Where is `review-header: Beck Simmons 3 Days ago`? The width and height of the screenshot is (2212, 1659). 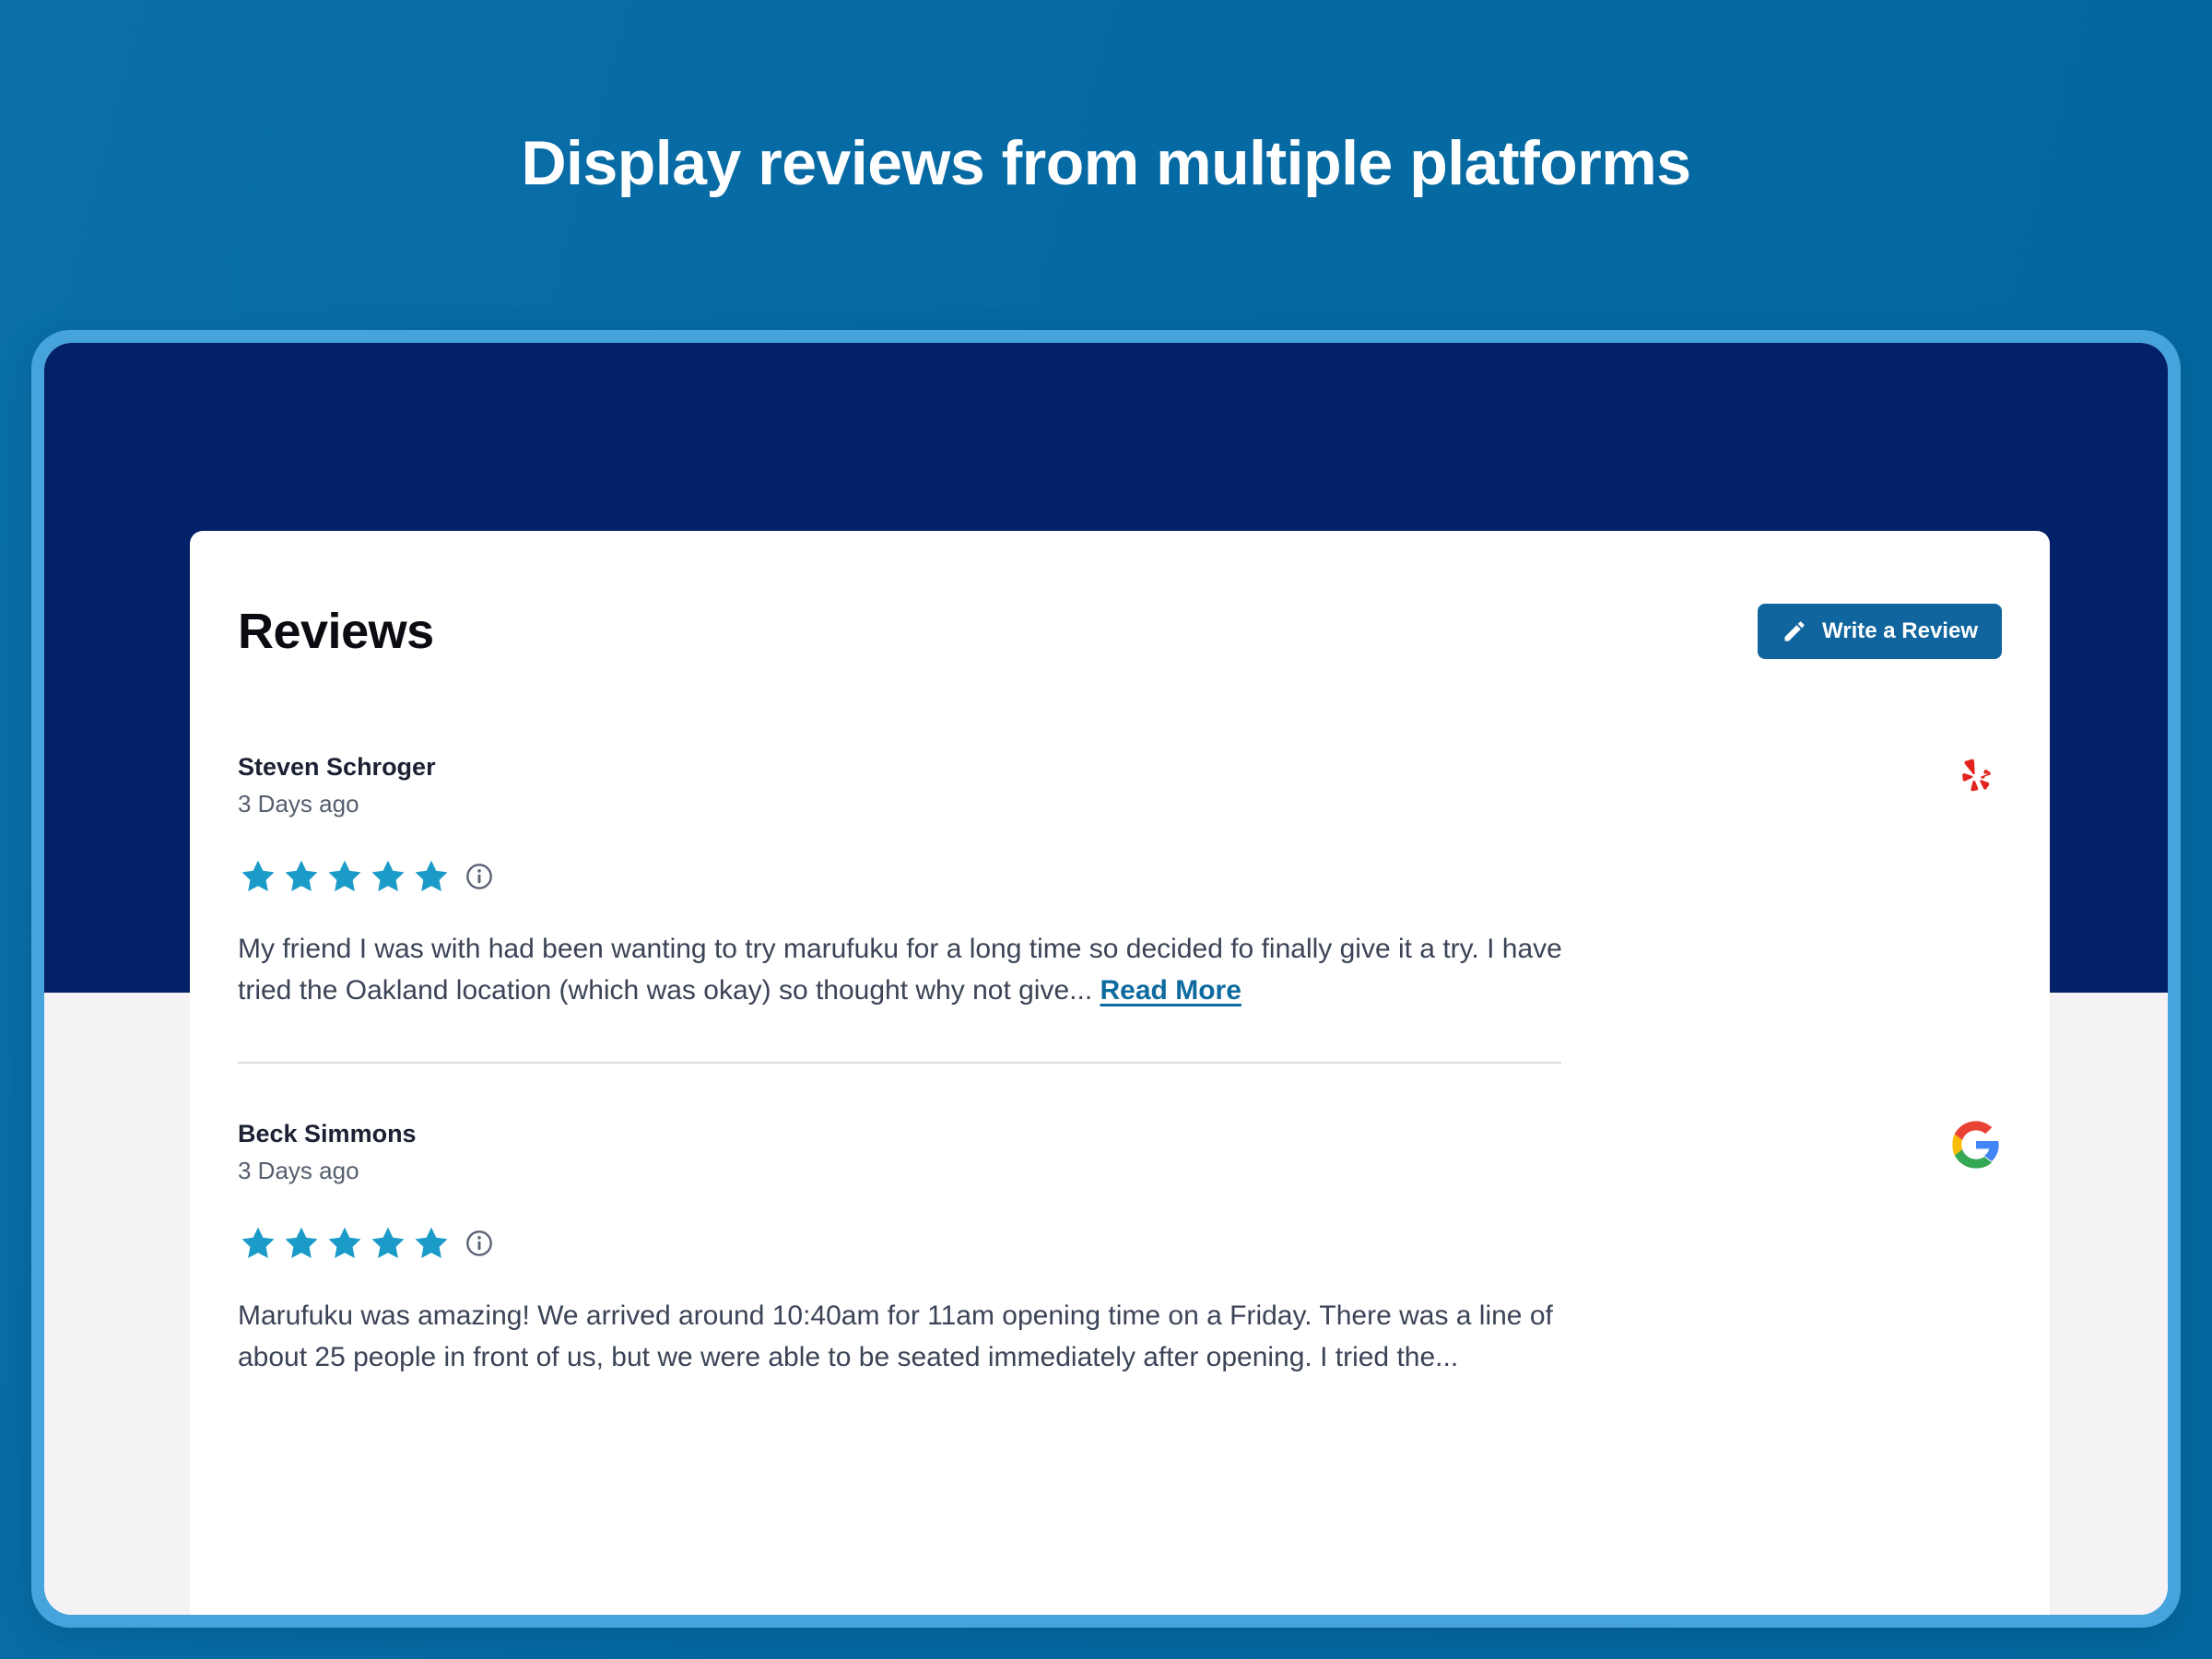 review-header: Beck Simmons 3 Days ago is located at coordinates (1120, 1152).